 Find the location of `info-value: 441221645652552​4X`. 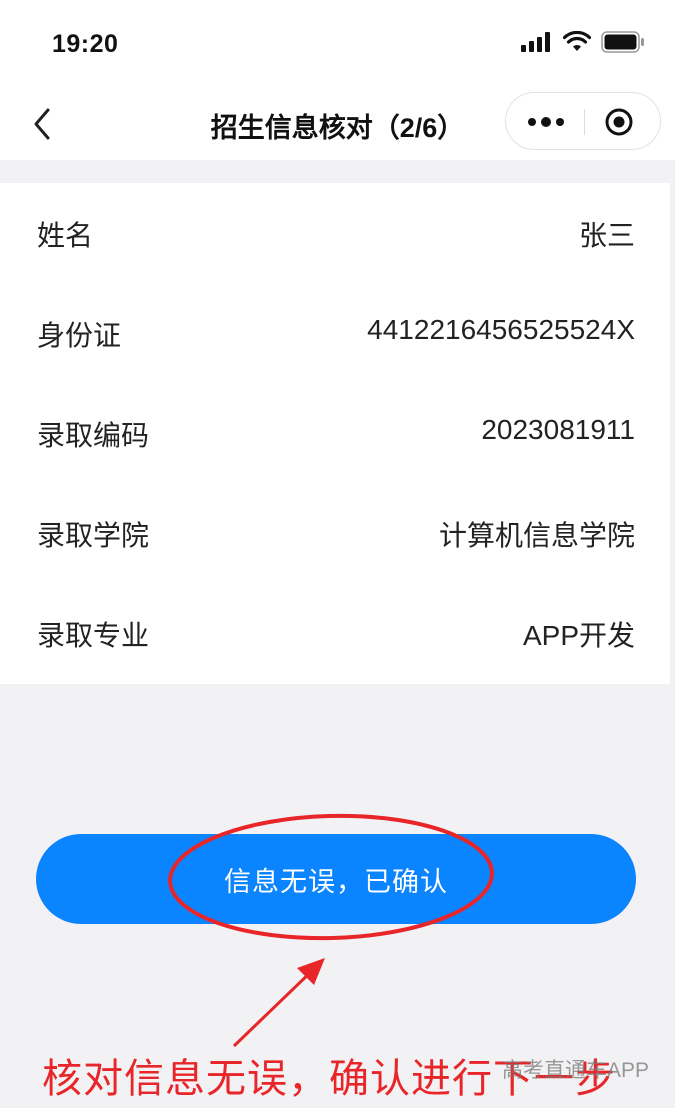

info-value: 441221645652552​4X is located at coordinates (501, 329).